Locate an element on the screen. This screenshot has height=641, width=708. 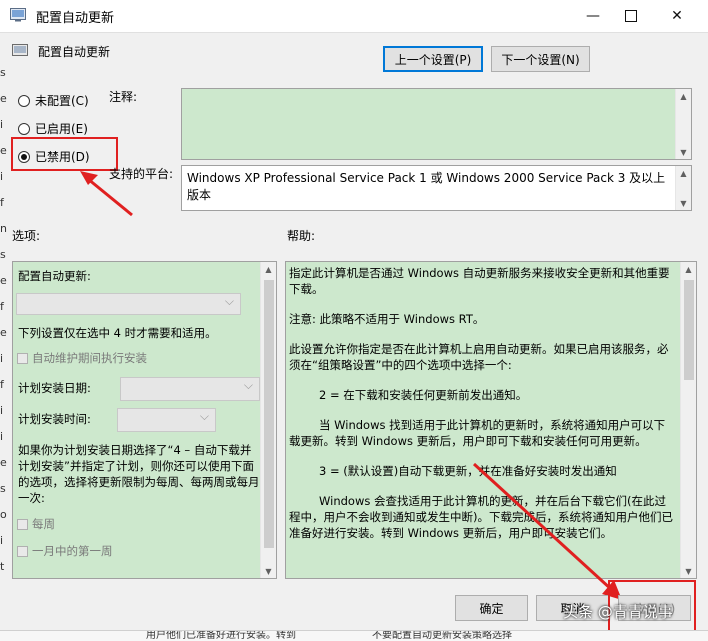
sidebar-glyph-list: seieifnsefeifiiesoit is located at coordinates (5, 320).